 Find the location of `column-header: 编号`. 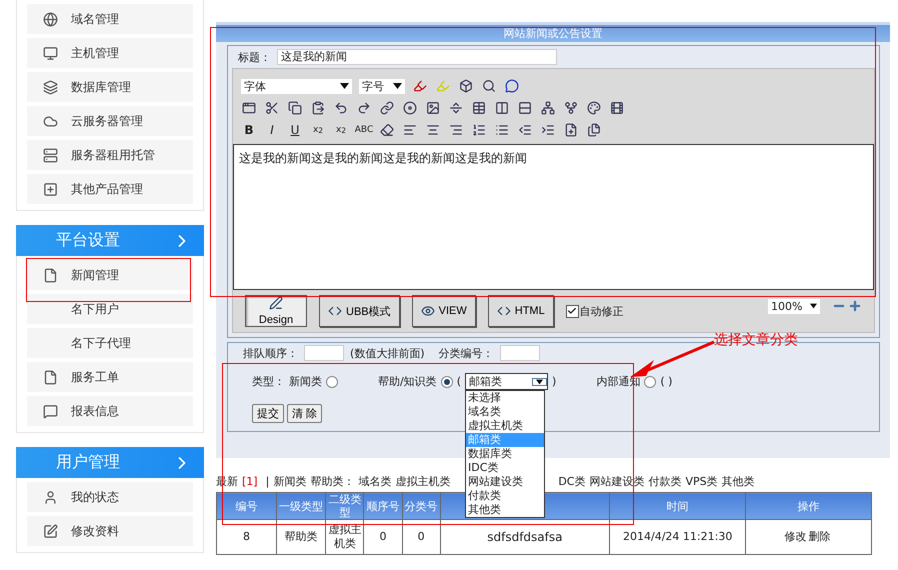

column-header: 编号 is located at coordinates (246, 506).